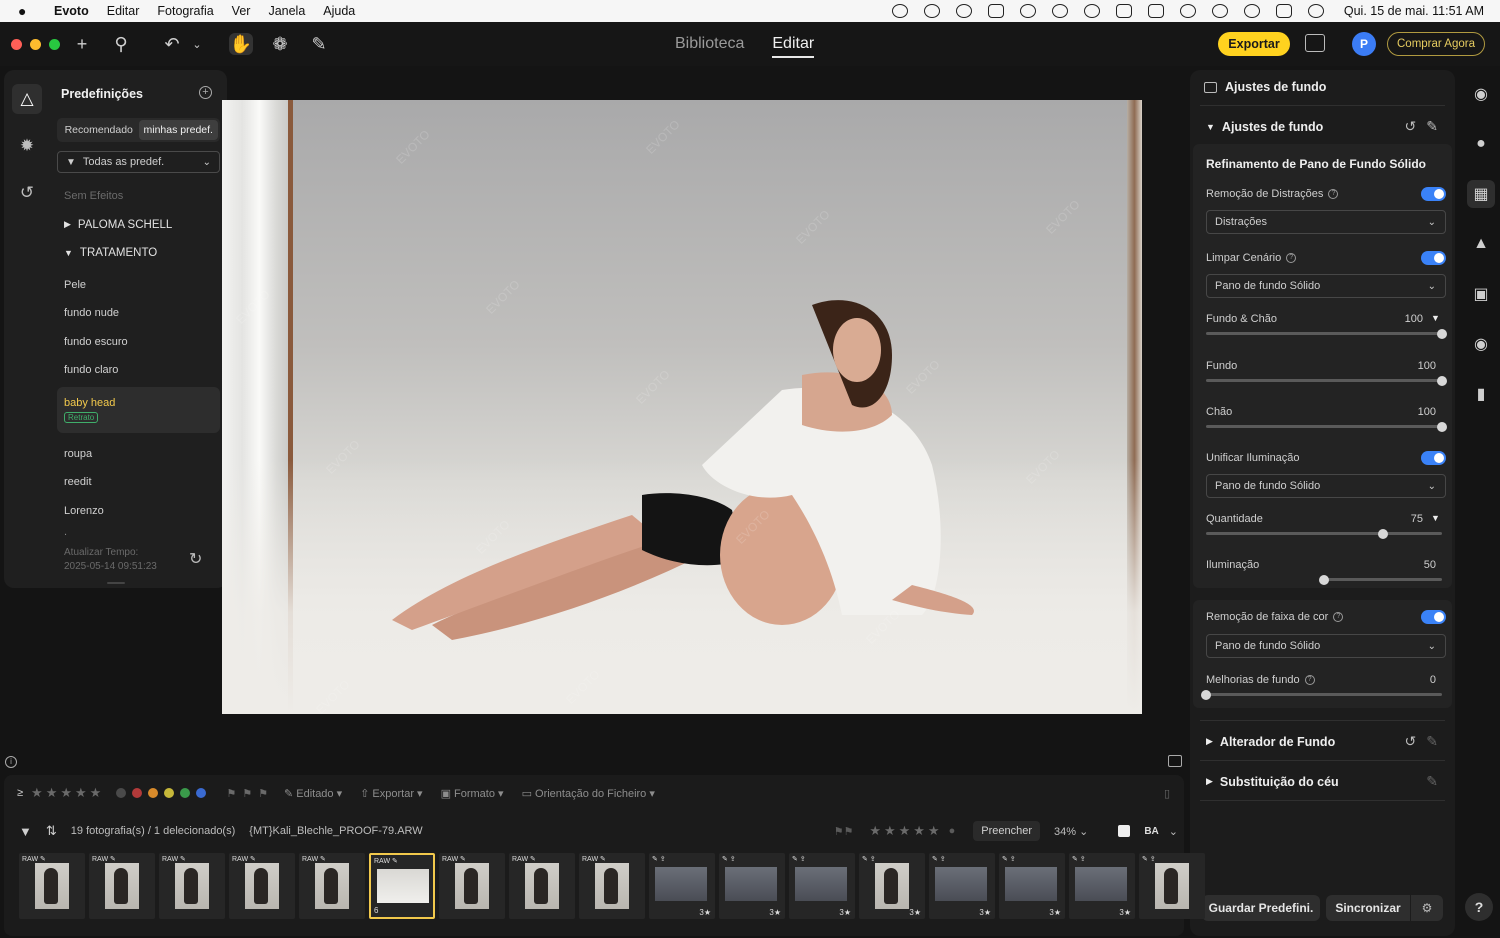 Image resolution: width=1500 pixels, height=938 pixels. Describe the element at coordinates (402, 886) in the screenshot. I see `thumbnail-selected: RAW ✎ 6` at that location.